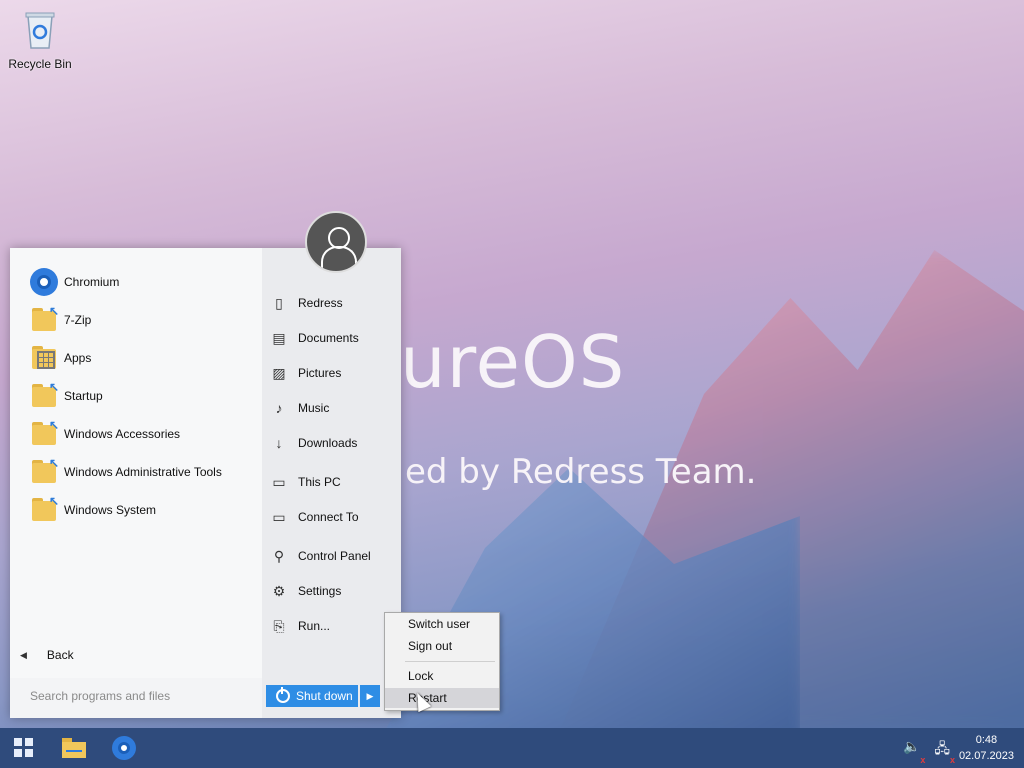 This screenshot has width=1024, height=768. I want to click on start-app-windows-system: ↖ Windows System, so click(92, 510).